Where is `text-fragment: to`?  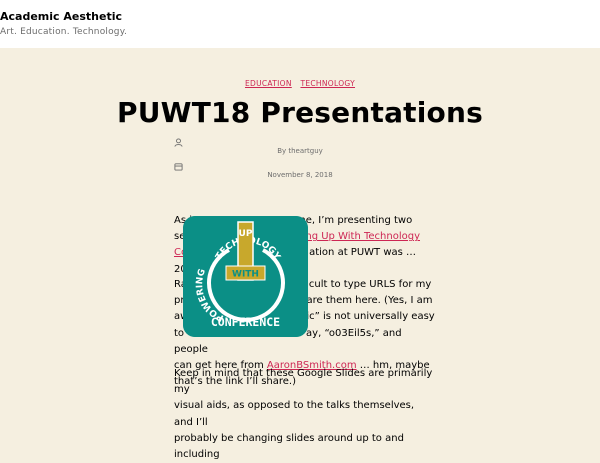 text-fragment: to is located at coordinates (179, 333).